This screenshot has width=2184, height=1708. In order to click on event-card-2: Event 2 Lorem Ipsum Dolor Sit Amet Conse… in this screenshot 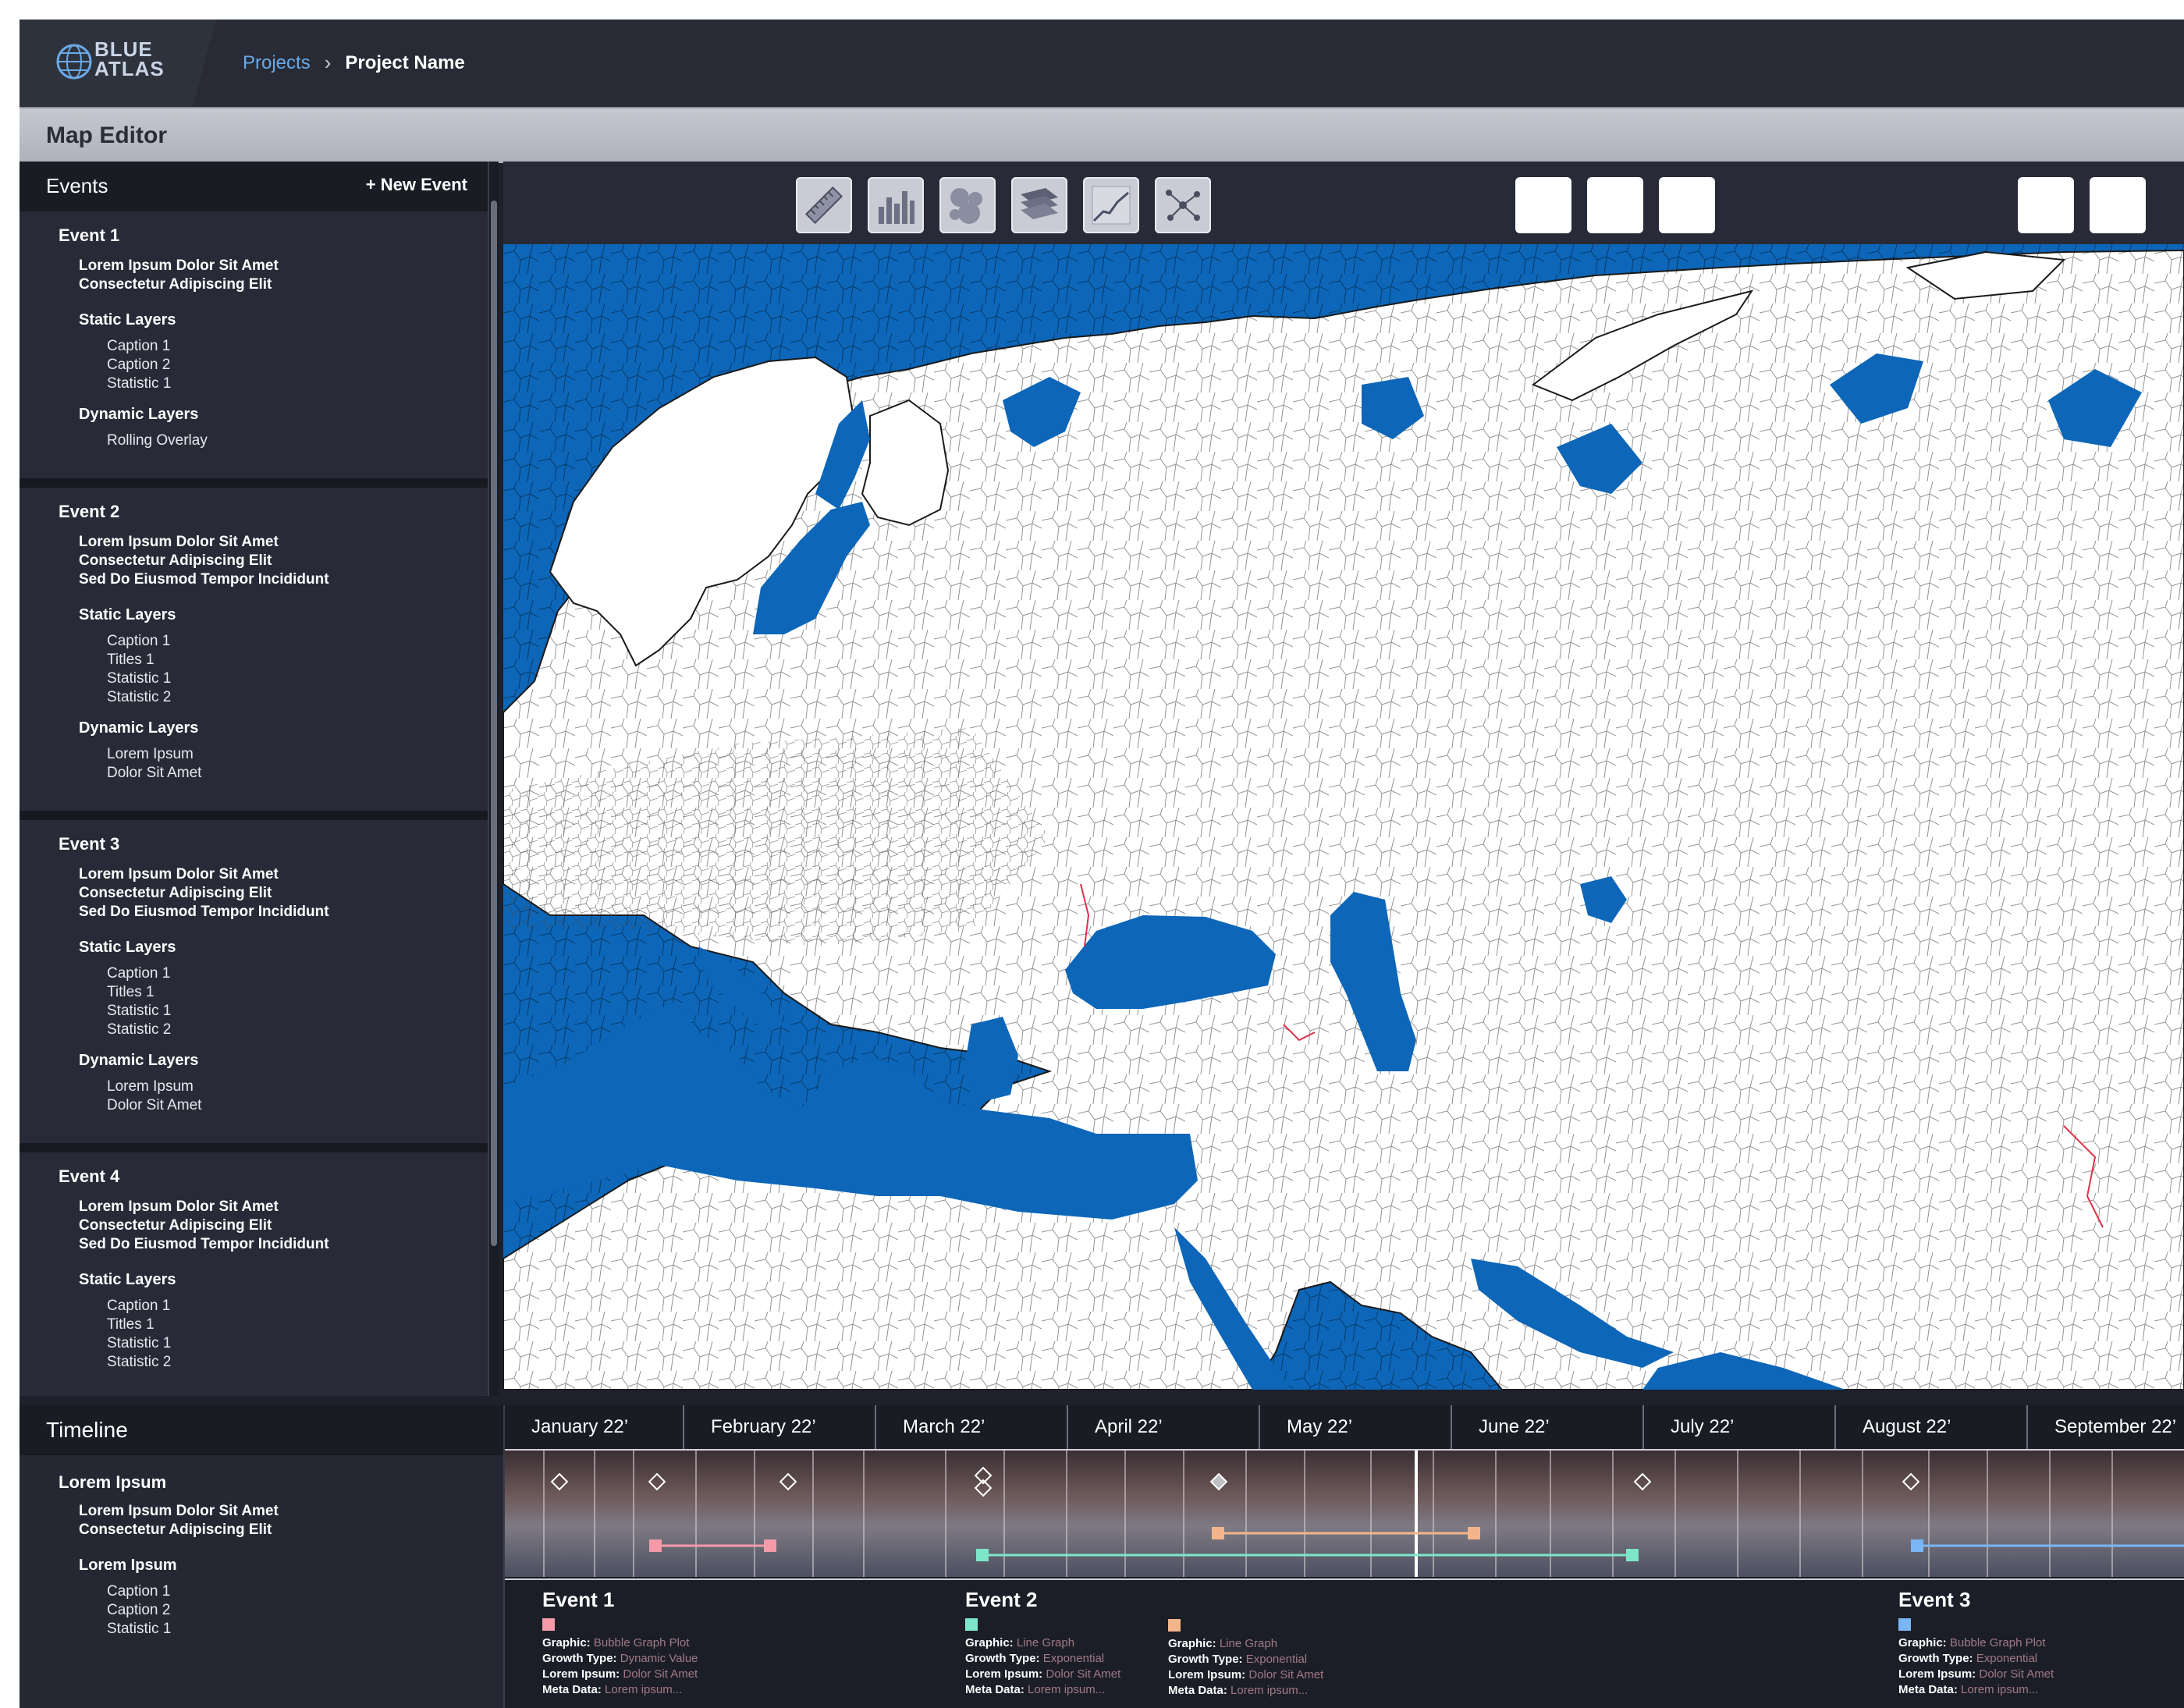, I will do `click(254, 654)`.